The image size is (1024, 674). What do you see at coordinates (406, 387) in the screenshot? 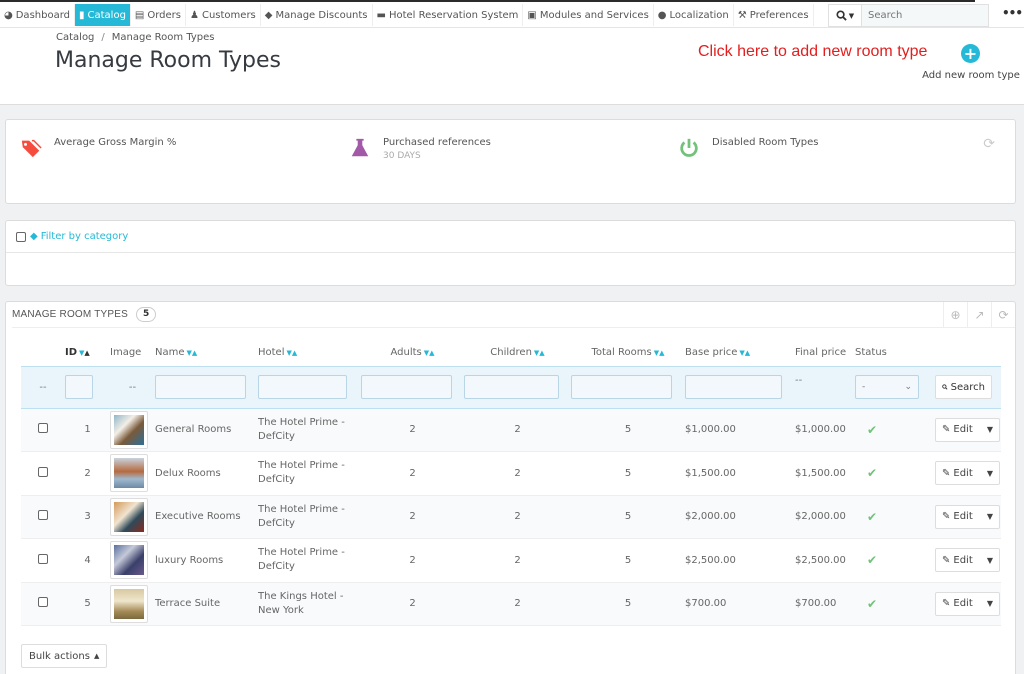
I see `filter-adults-input` at bounding box center [406, 387].